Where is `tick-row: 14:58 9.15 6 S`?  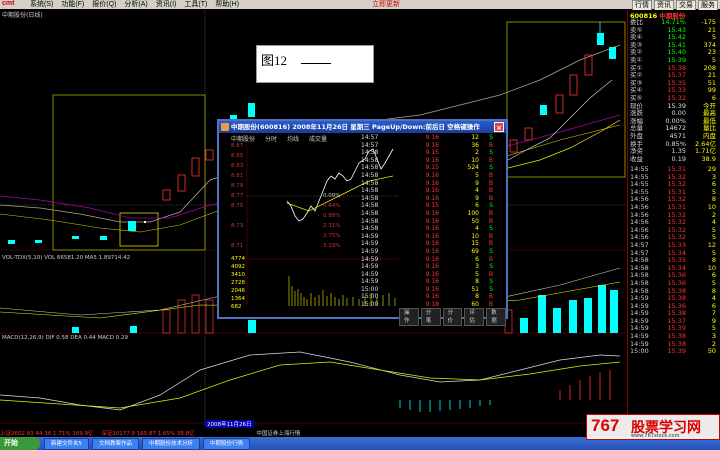 tick-row: 14:58 9.15 6 S is located at coordinates (434, 206).